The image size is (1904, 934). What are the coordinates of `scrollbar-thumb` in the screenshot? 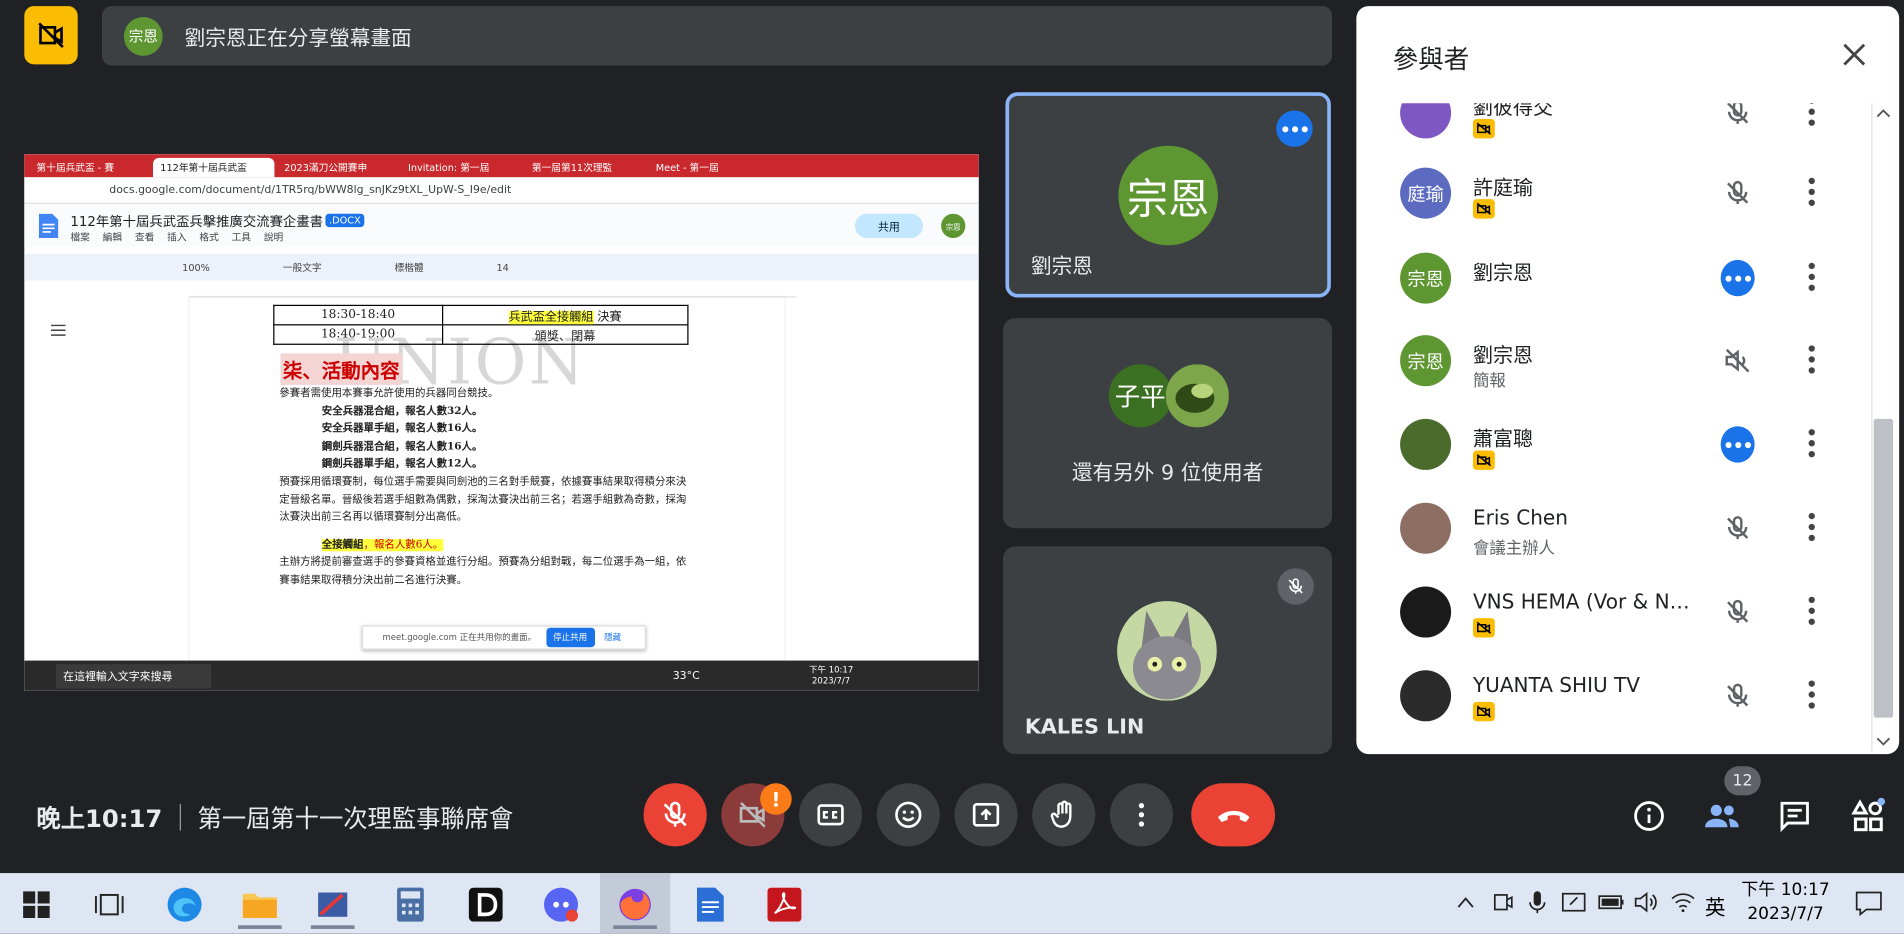 It's located at (1883, 568).